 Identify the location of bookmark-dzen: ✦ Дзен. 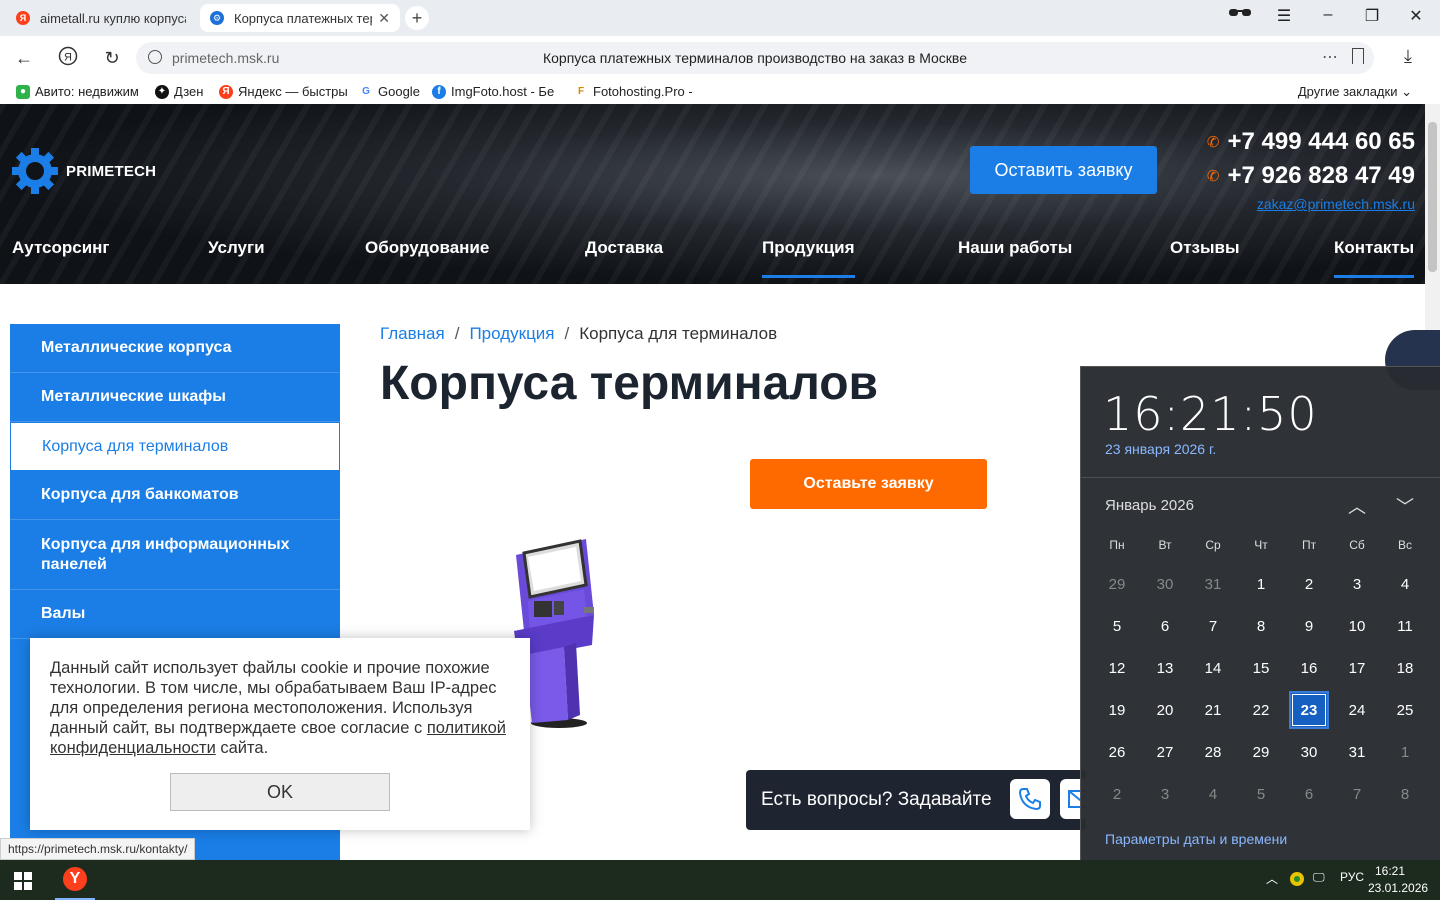
(179, 91).